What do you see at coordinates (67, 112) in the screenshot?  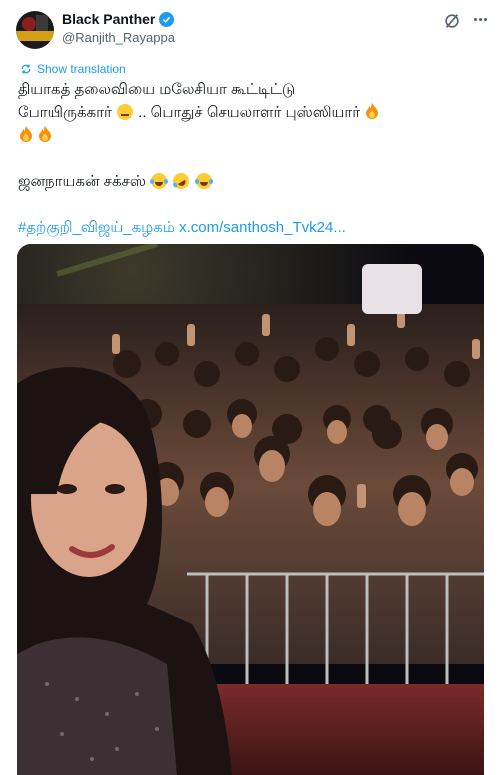 I see `tweet-line-2-part-a: போயிருக்கார்` at bounding box center [67, 112].